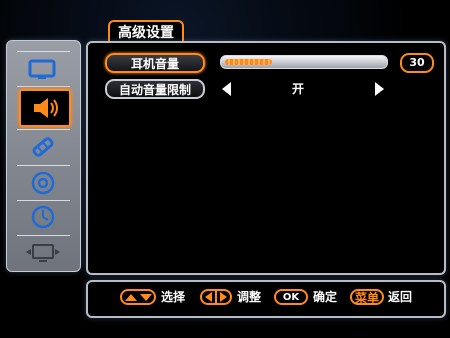 The width and height of the screenshot is (450, 338). I want to click on headphone-volume-label: 耳机音量, so click(155, 63).